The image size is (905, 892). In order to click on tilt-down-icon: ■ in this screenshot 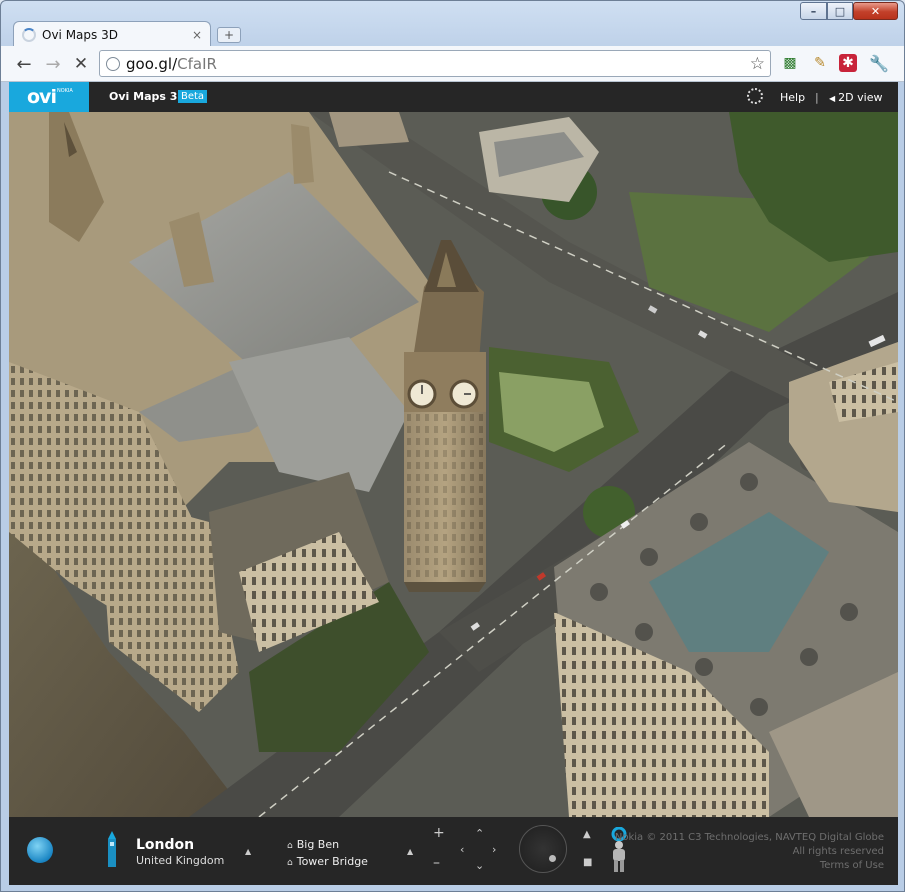, I will do `click(587, 862)`.